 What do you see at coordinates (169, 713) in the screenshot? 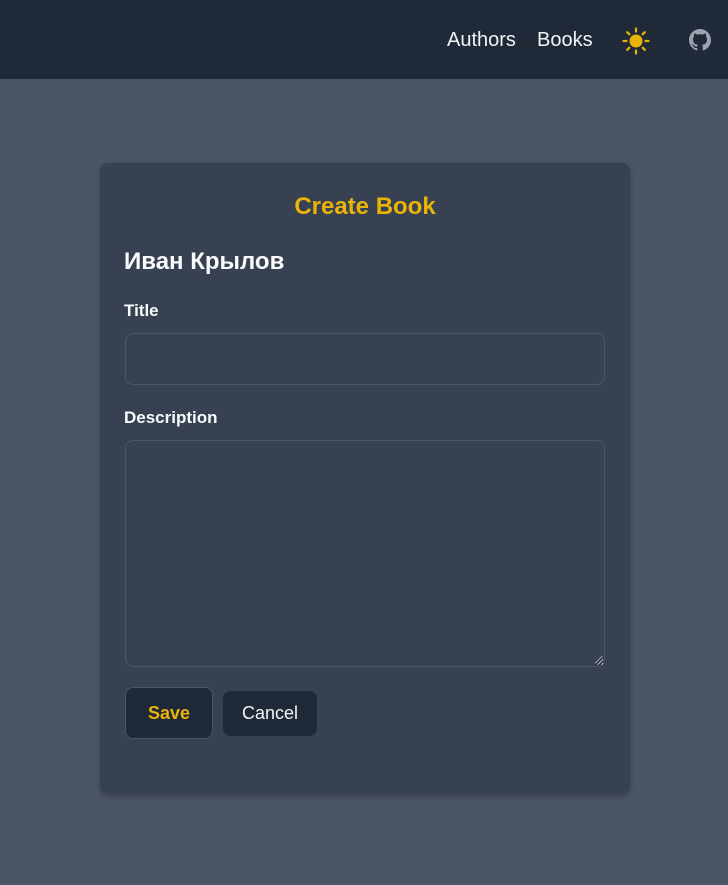
I see `save-button: Save` at bounding box center [169, 713].